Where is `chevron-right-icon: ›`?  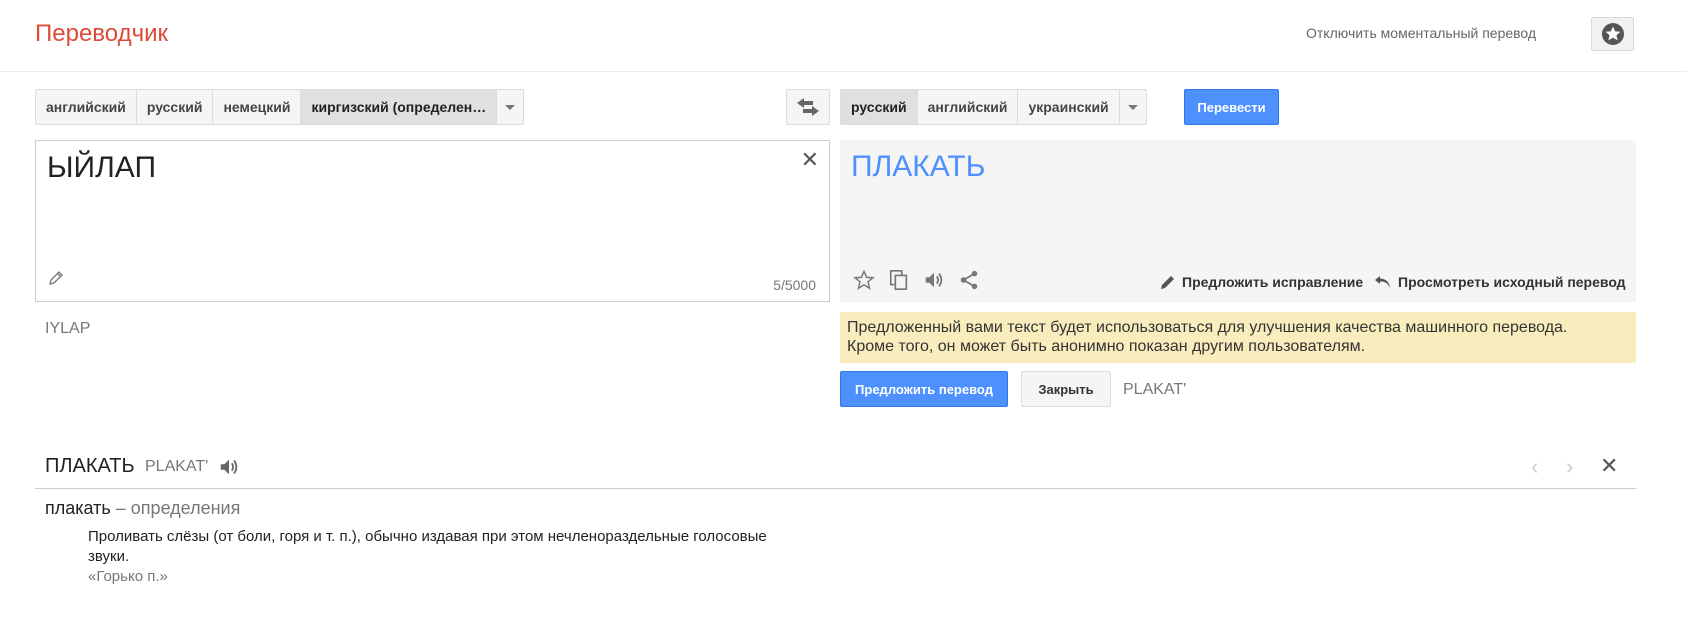
chevron-right-icon: › is located at coordinates (1569, 467).